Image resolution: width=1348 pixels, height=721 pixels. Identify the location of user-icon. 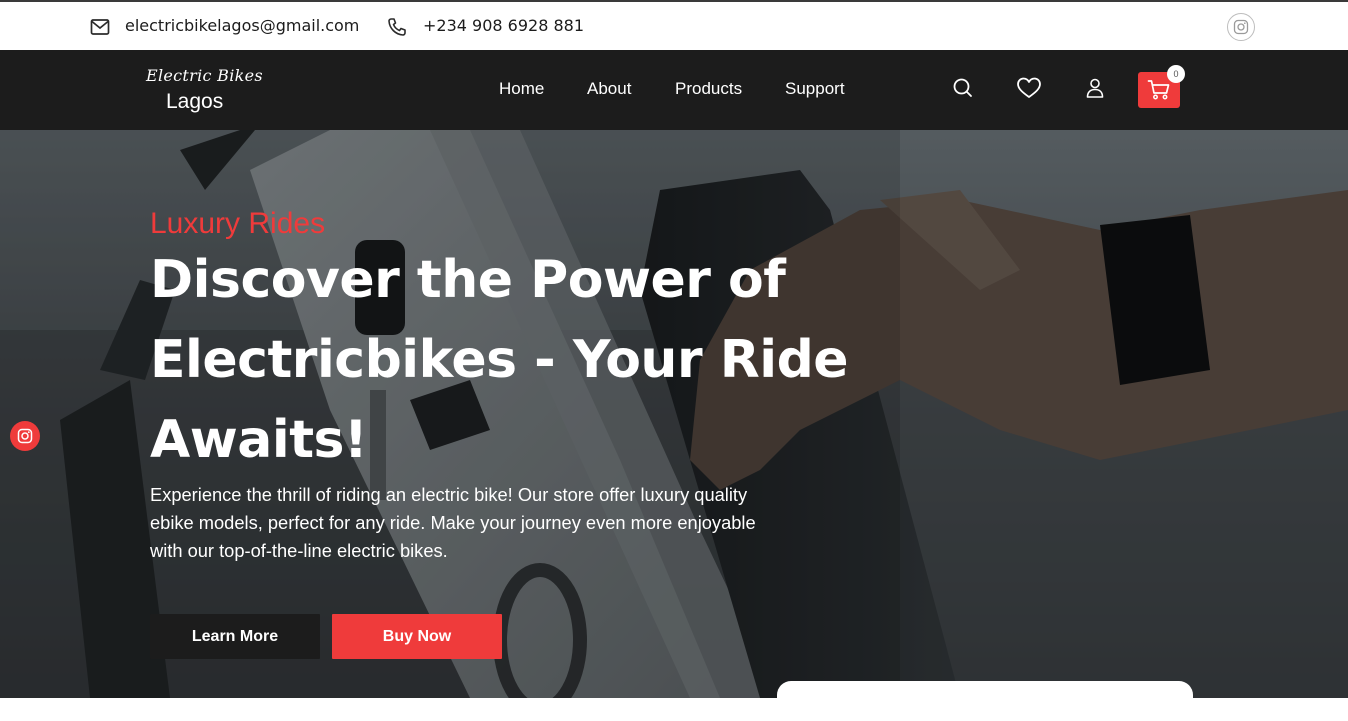
(1095, 88).